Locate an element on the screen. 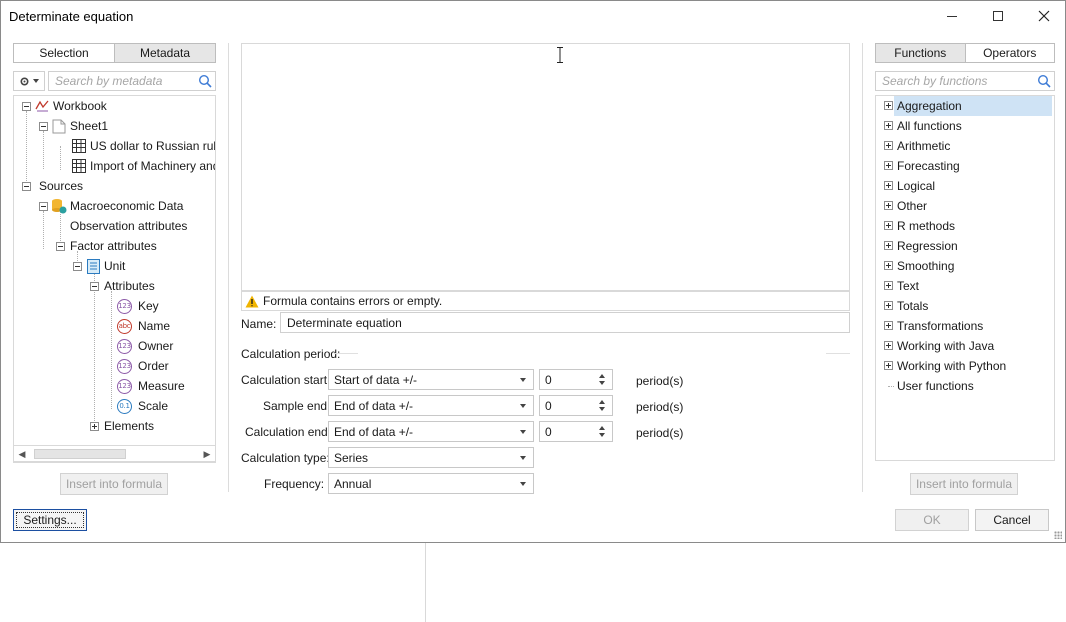  sample-end-select: End of data +/- is located at coordinates (431, 405).